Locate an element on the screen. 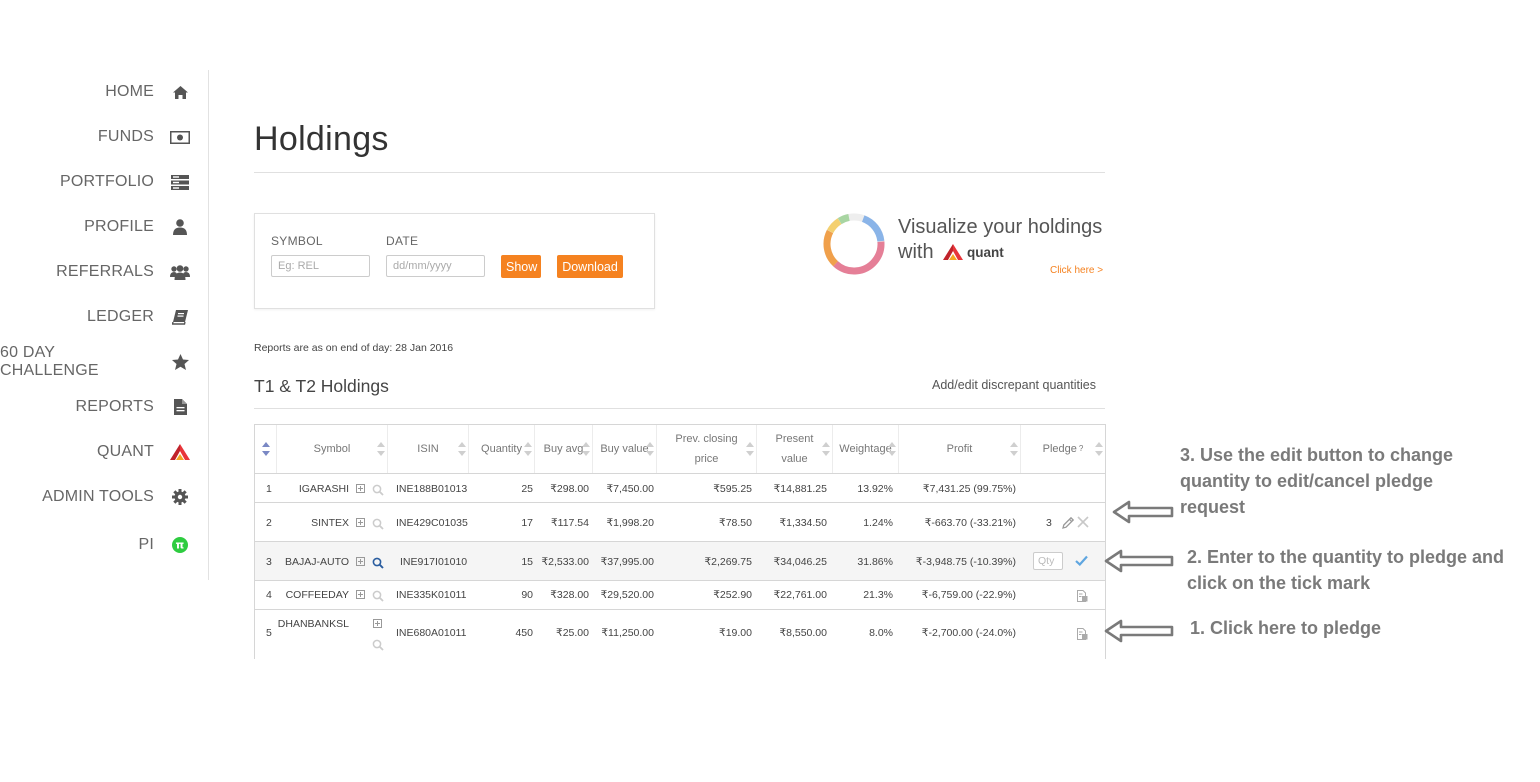 The width and height of the screenshot is (1540, 782). column-header-prev-closing-price: Prev. closing price is located at coordinates (707, 449).